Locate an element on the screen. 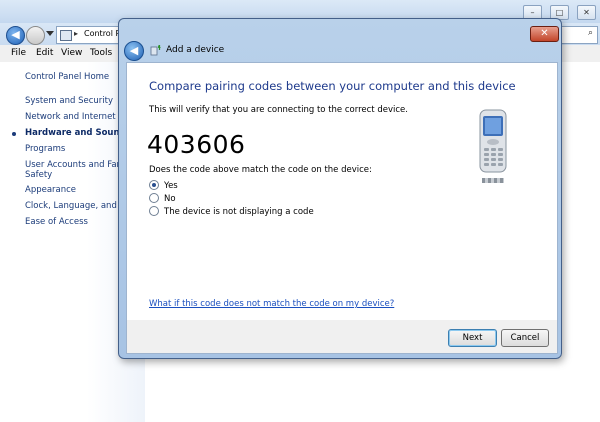 This screenshot has width=600, height=422. control-panel-icon is located at coordinates (66, 35).